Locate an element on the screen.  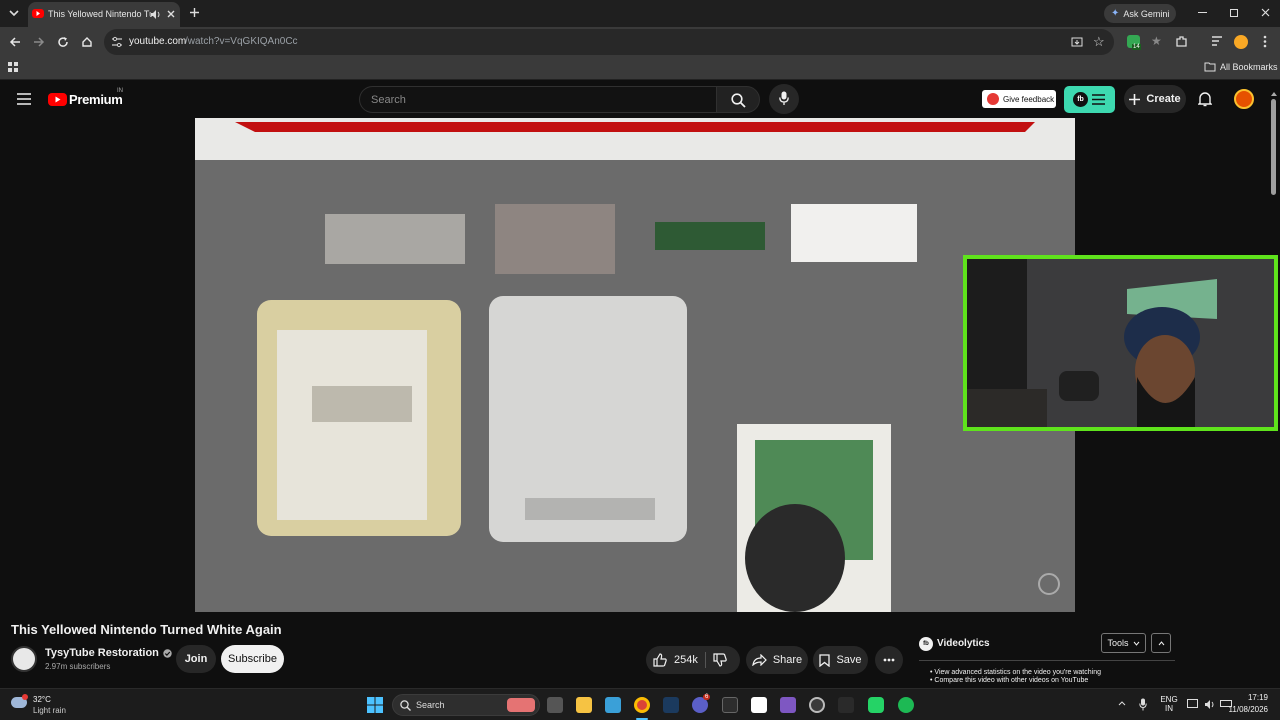
webcam-overlay is located at coordinates (1120, 343).